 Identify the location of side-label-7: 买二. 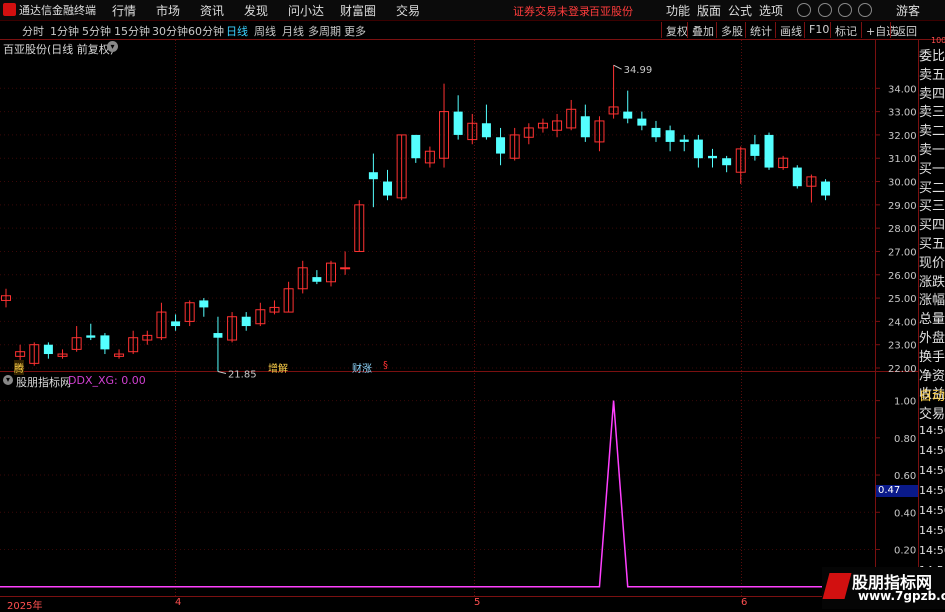
(932, 188).